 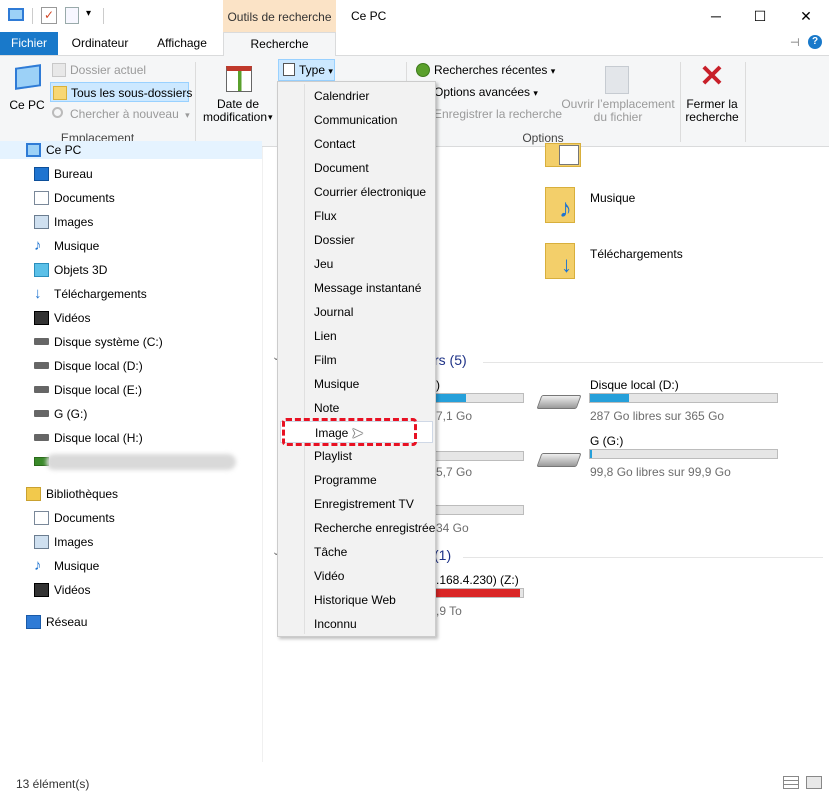 I want to click on nav-lib-musique: ♪ Musique, so click(x=67, y=566).